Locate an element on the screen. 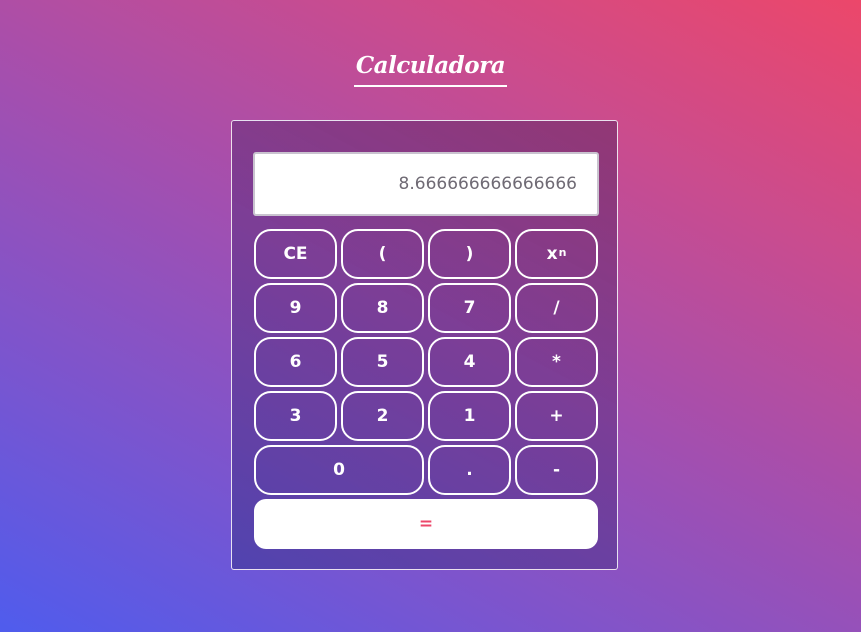 The image size is (861, 632). close-paren-button: ) is located at coordinates (469, 254).